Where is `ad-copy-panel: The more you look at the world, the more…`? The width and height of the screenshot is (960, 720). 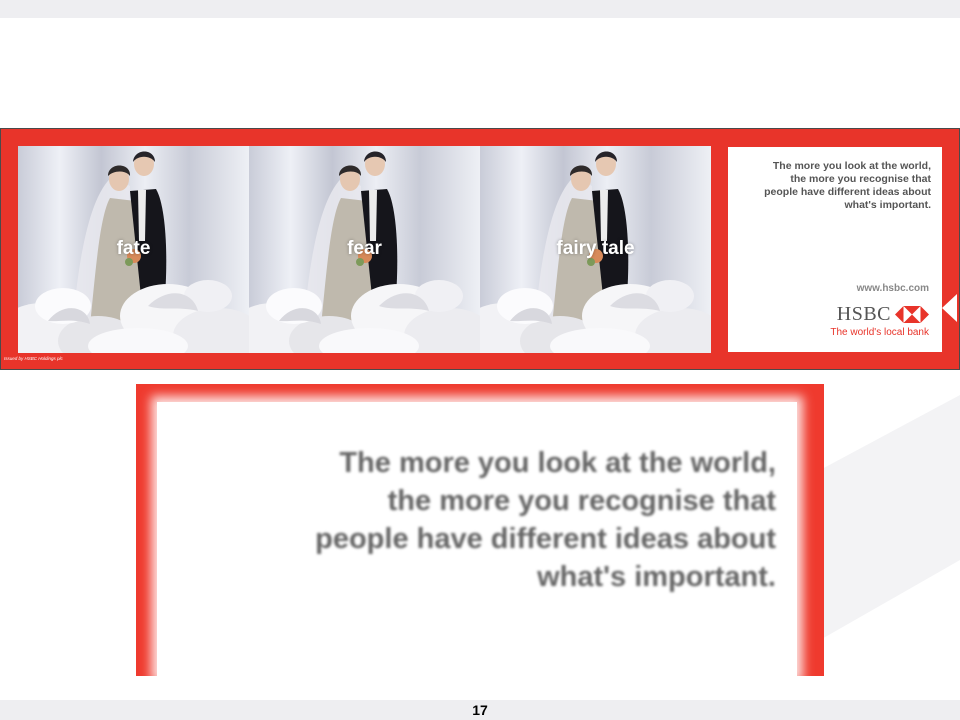
ad-copy-panel: The more you look at the world, the more… is located at coordinates (835, 249).